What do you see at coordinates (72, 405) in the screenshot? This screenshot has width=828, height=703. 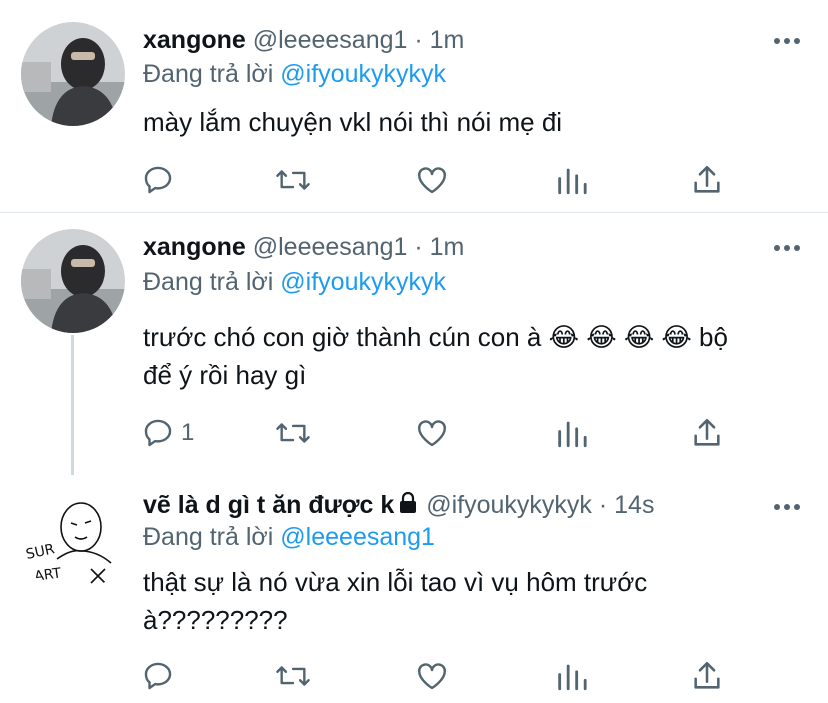 I see `thread-line` at bounding box center [72, 405].